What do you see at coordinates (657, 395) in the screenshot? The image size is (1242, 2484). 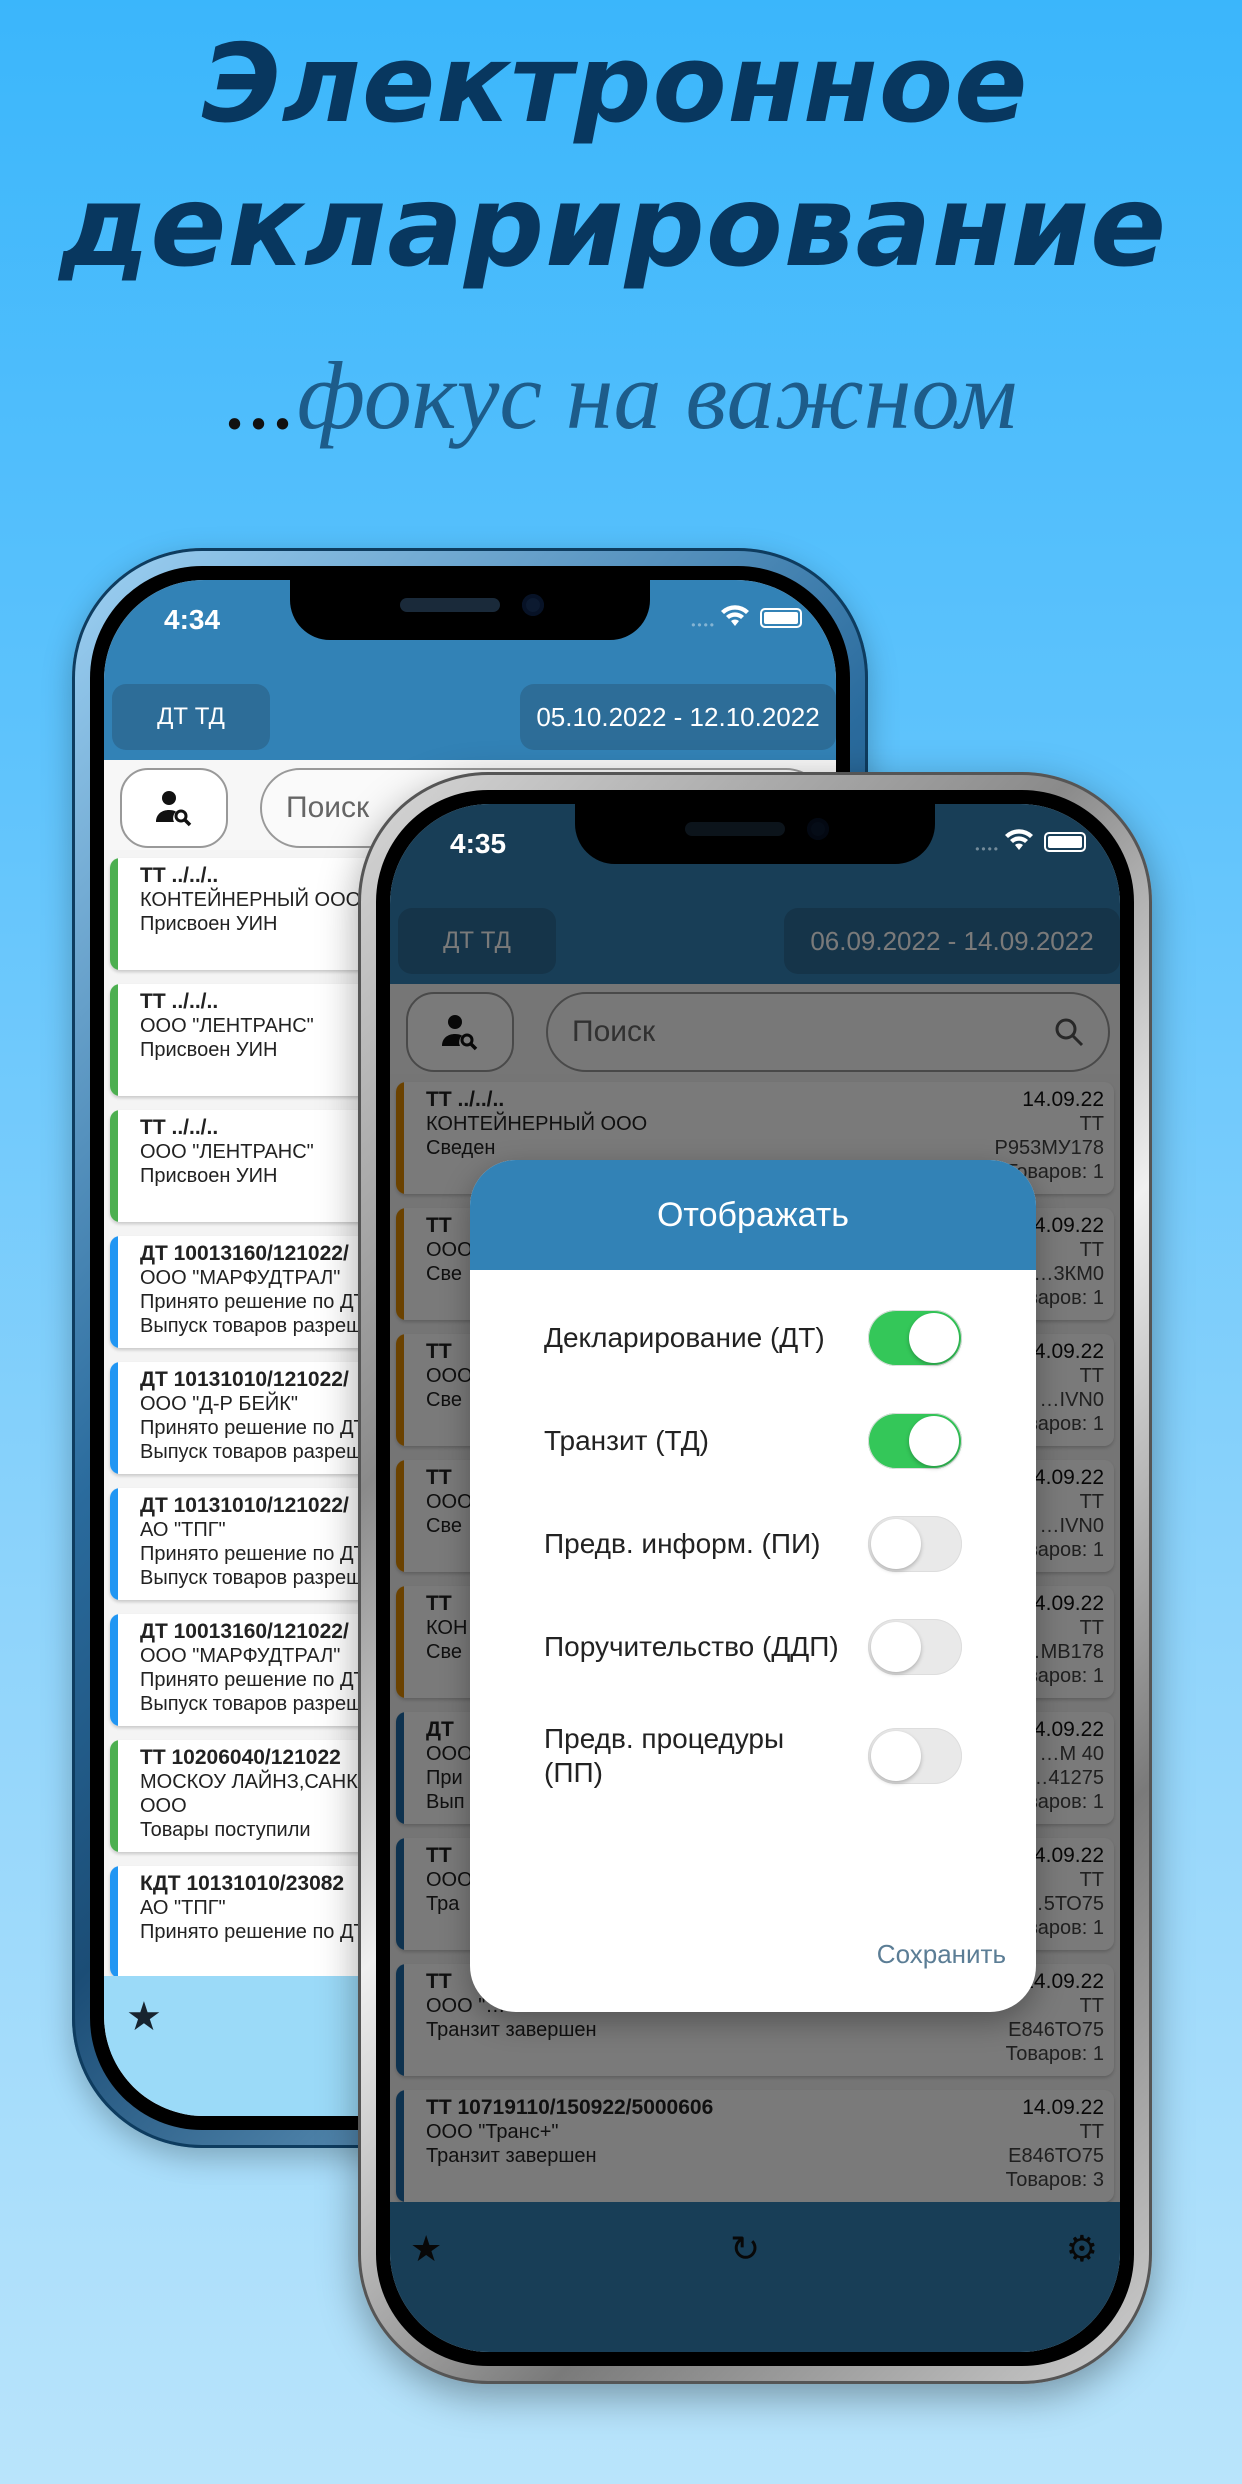 I see `tagline-text: фокус на важном` at bounding box center [657, 395].